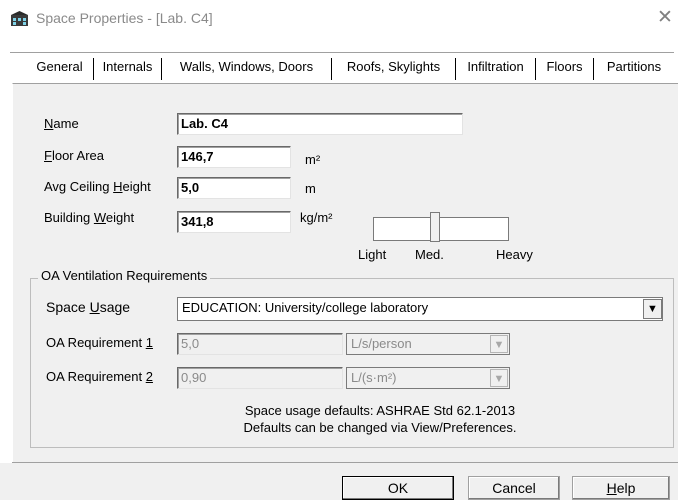 This screenshot has height=500, width=678. What do you see at coordinates (88, 307) in the screenshot?
I see `space-usage-label: Space Usage` at bounding box center [88, 307].